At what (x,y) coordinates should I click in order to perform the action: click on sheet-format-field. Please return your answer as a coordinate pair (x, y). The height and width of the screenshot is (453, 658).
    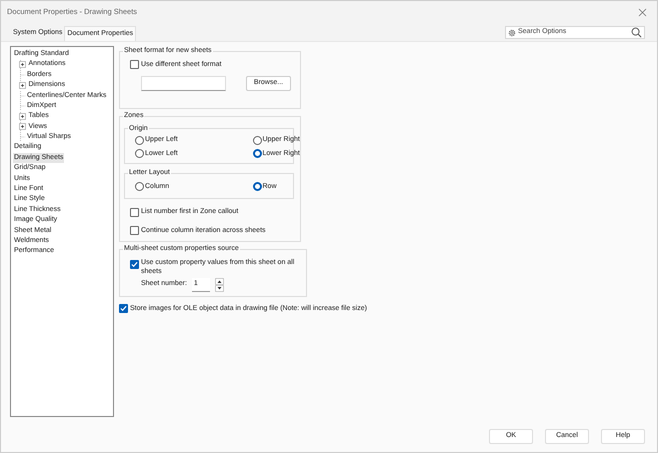
    Looking at the image, I should click on (183, 83).